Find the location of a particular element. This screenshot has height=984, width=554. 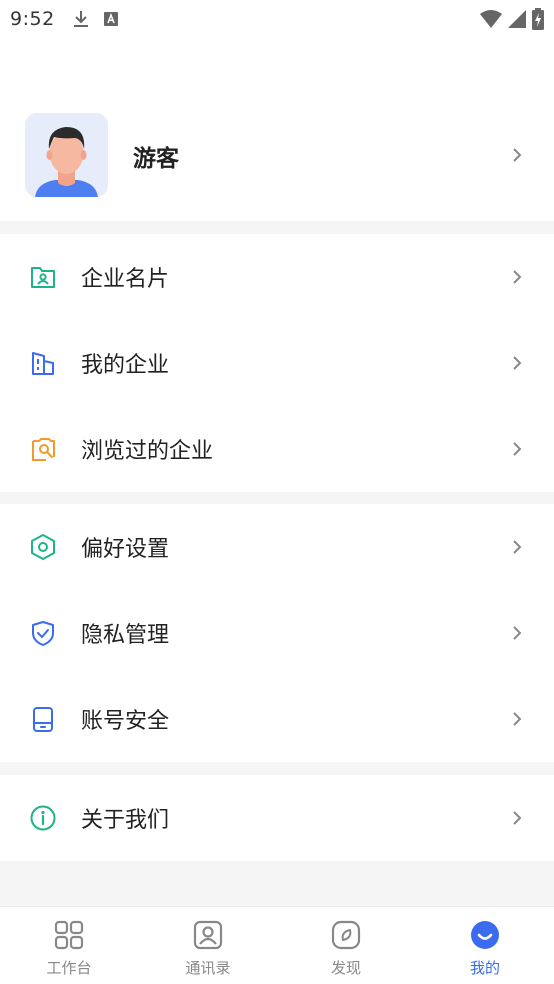

keyboard-a-icon is located at coordinates (110, 19).